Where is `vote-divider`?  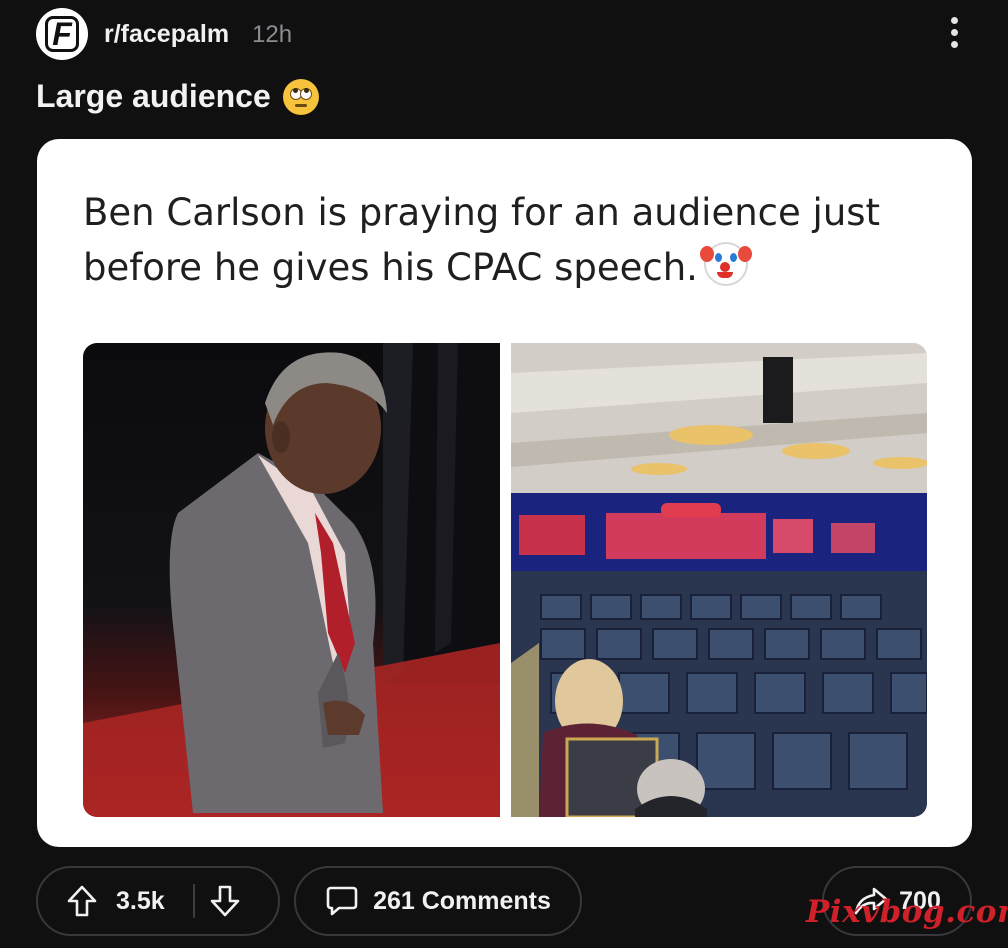 vote-divider is located at coordinates (193, 901).